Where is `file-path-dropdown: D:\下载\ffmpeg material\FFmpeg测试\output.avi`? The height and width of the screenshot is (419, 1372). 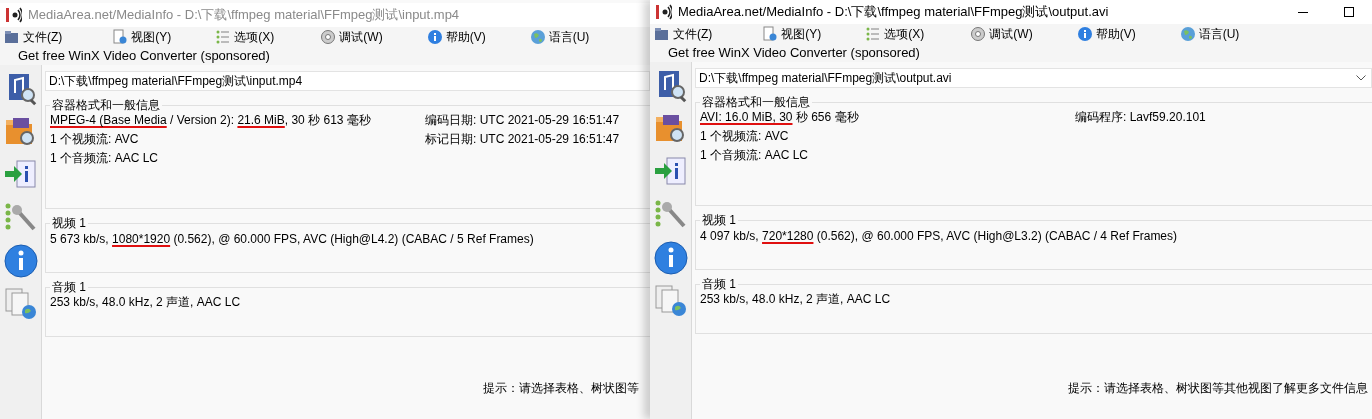 file-path-dropdown: D:\下载\ffmpeg material\FFmpeg测试\output.avi is located at coordinates (1033, 78).